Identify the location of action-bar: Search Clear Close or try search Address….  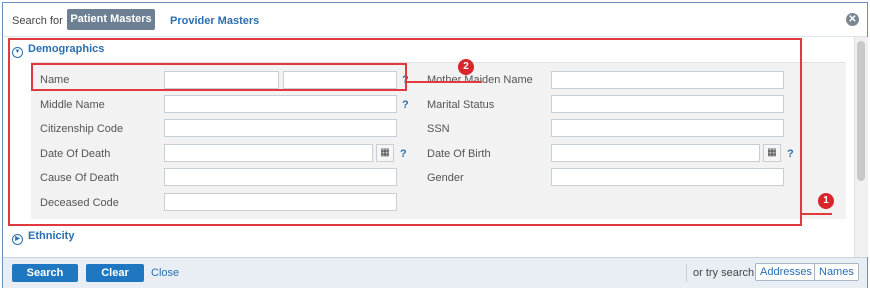
(435, 272).